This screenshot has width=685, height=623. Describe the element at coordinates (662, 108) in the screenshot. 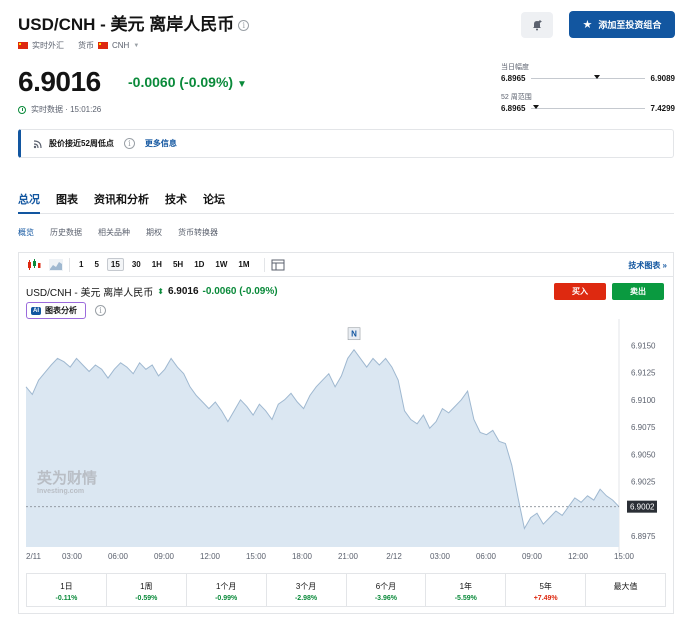

I see `week52-high: 7.4299` at that location.